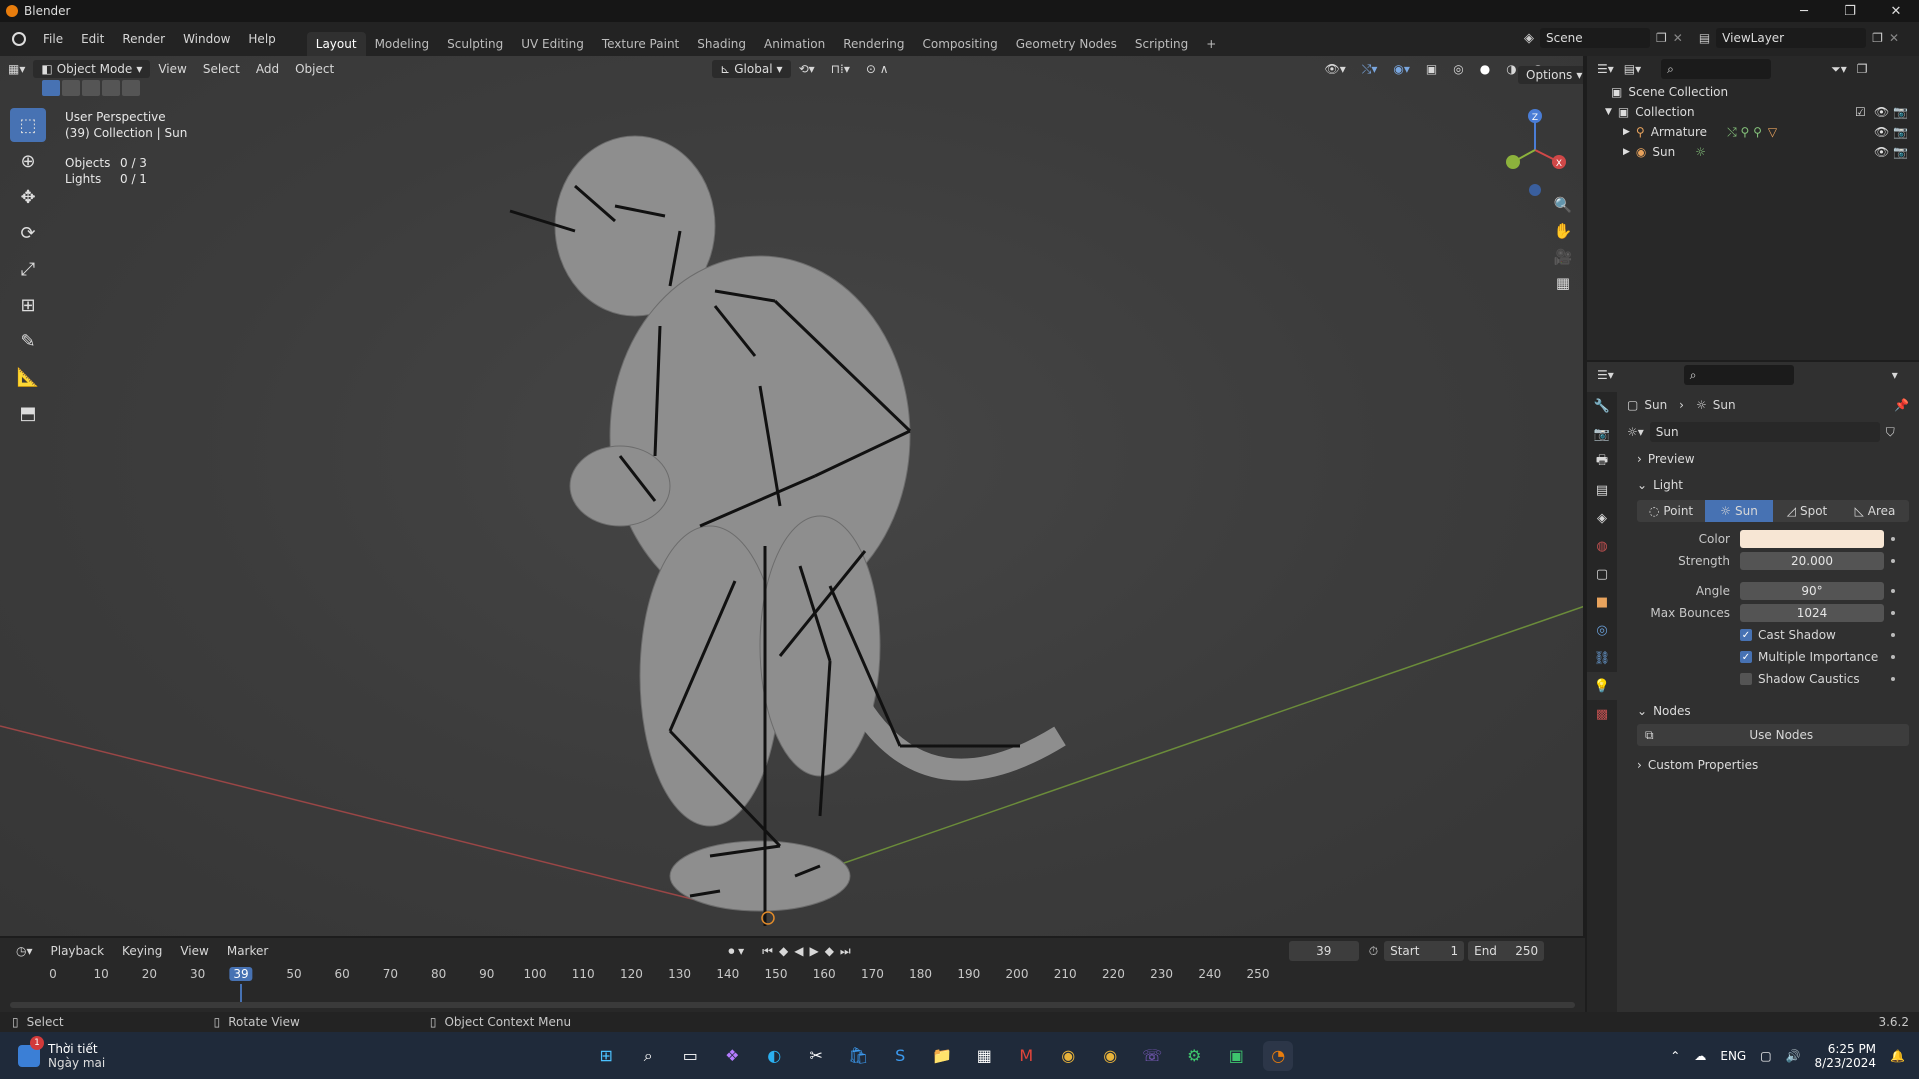  Describe the element at coordinates (1602, 462) in the screenshot. I see `output-tab-icon: 🖶` at that location.